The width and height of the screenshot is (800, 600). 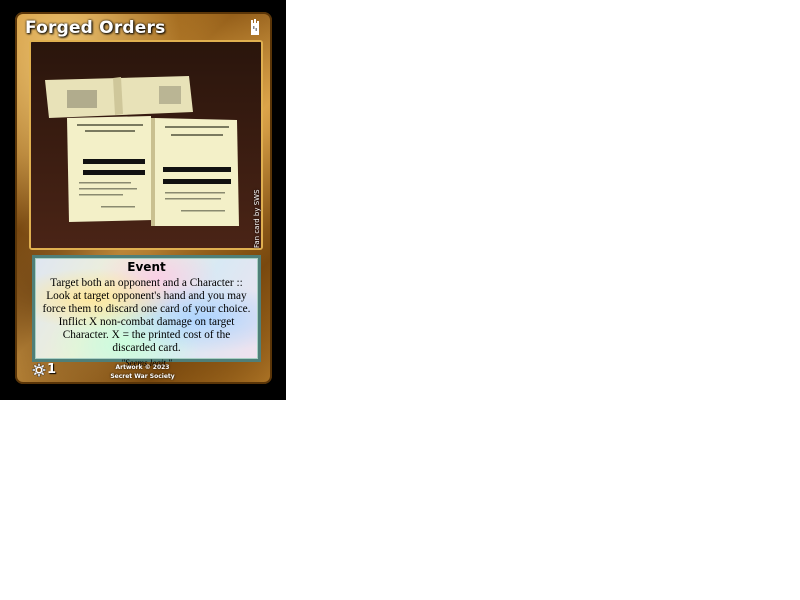 I want to click on card-title: Forged Orders, so click(x=95, y=28).